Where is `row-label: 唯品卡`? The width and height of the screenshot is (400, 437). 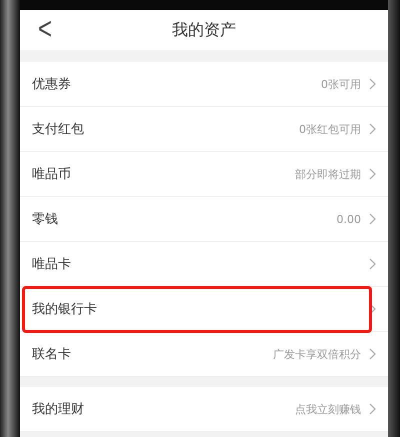 row-label: 唯品卡 is located at coordinates (52, 264).